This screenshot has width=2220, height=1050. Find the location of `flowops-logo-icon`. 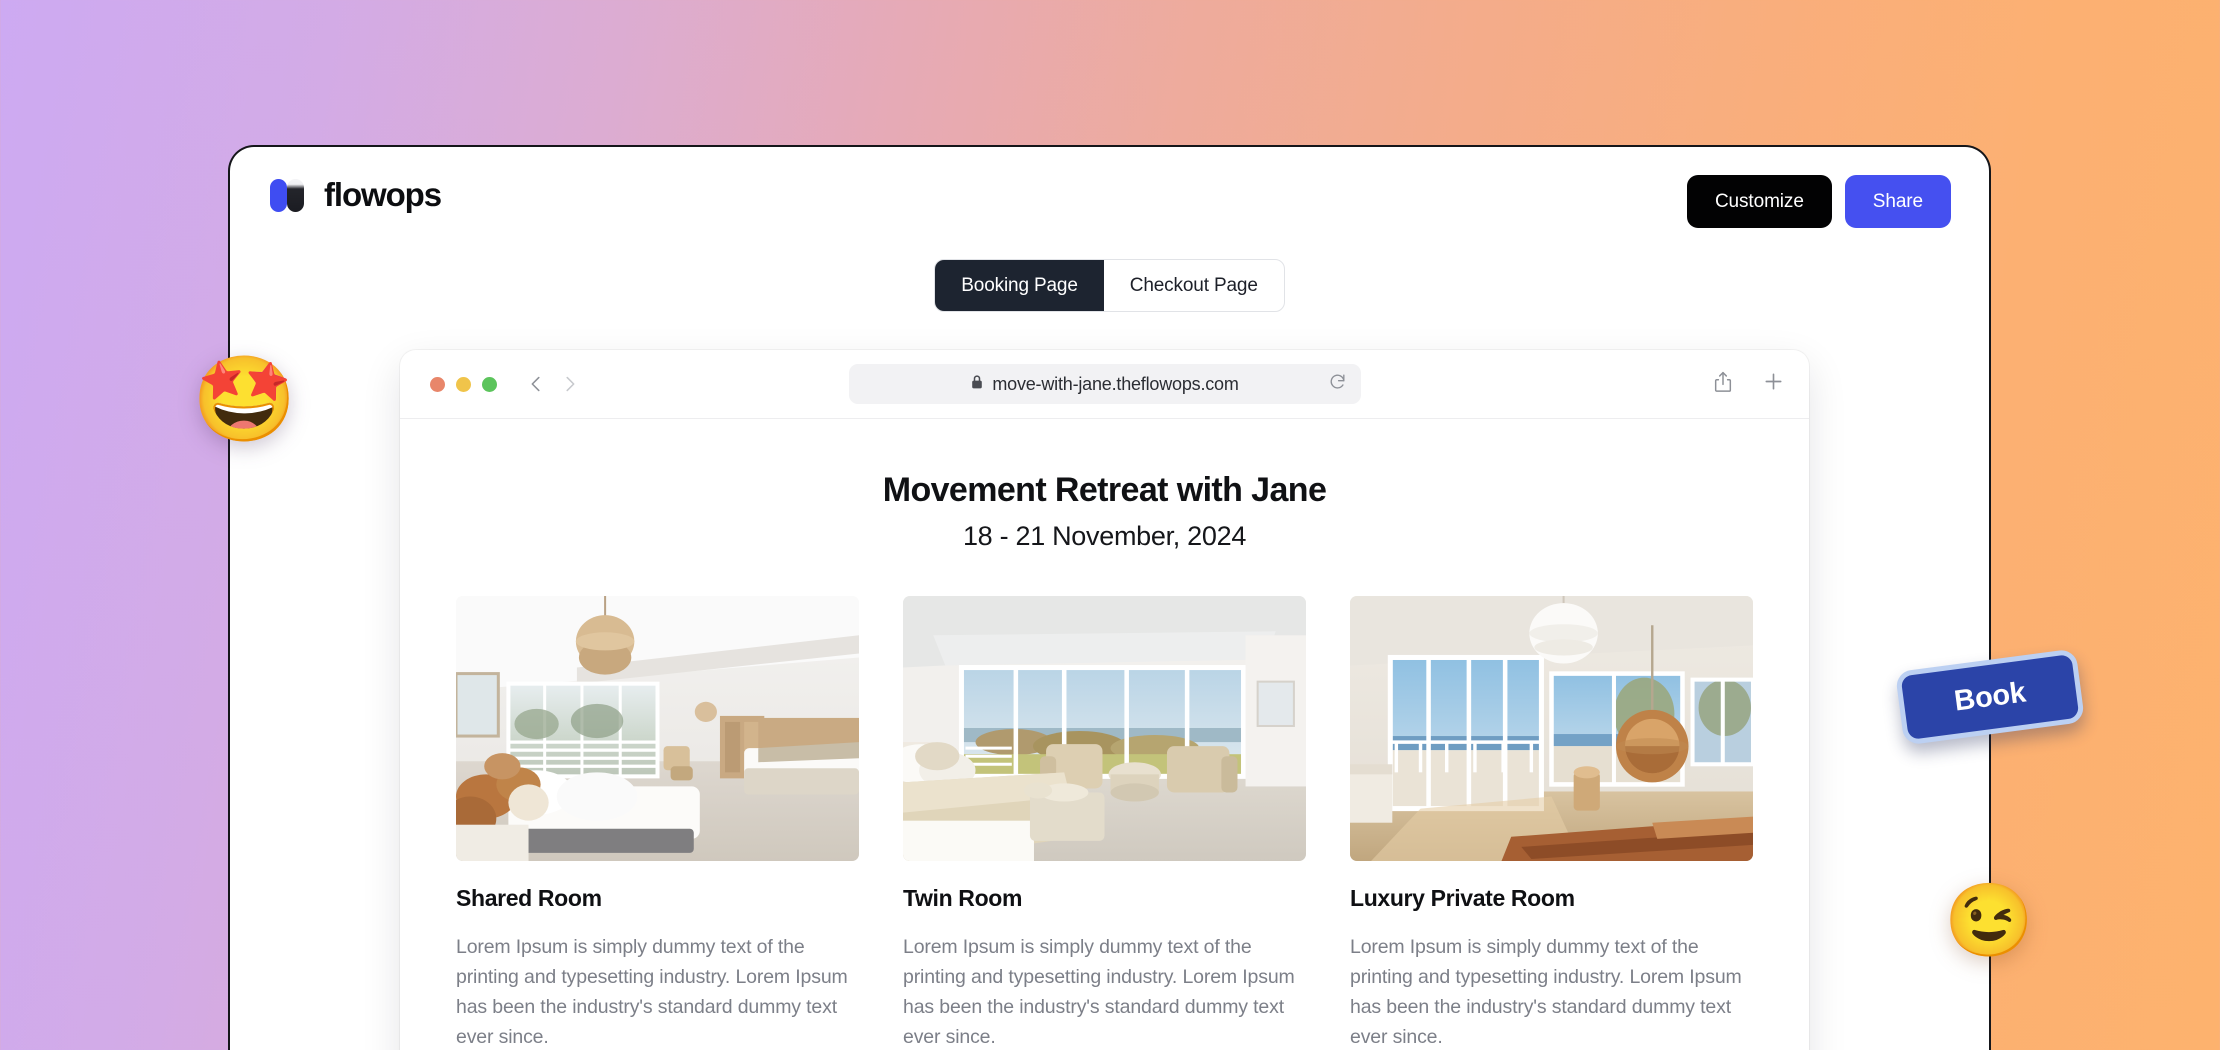

flowops-logo-icon is located at coordinates (290, 195).